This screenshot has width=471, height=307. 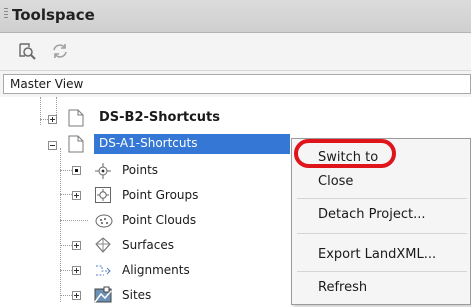 I want to click on menu-item-close: Close, so click(x=381, y=182).